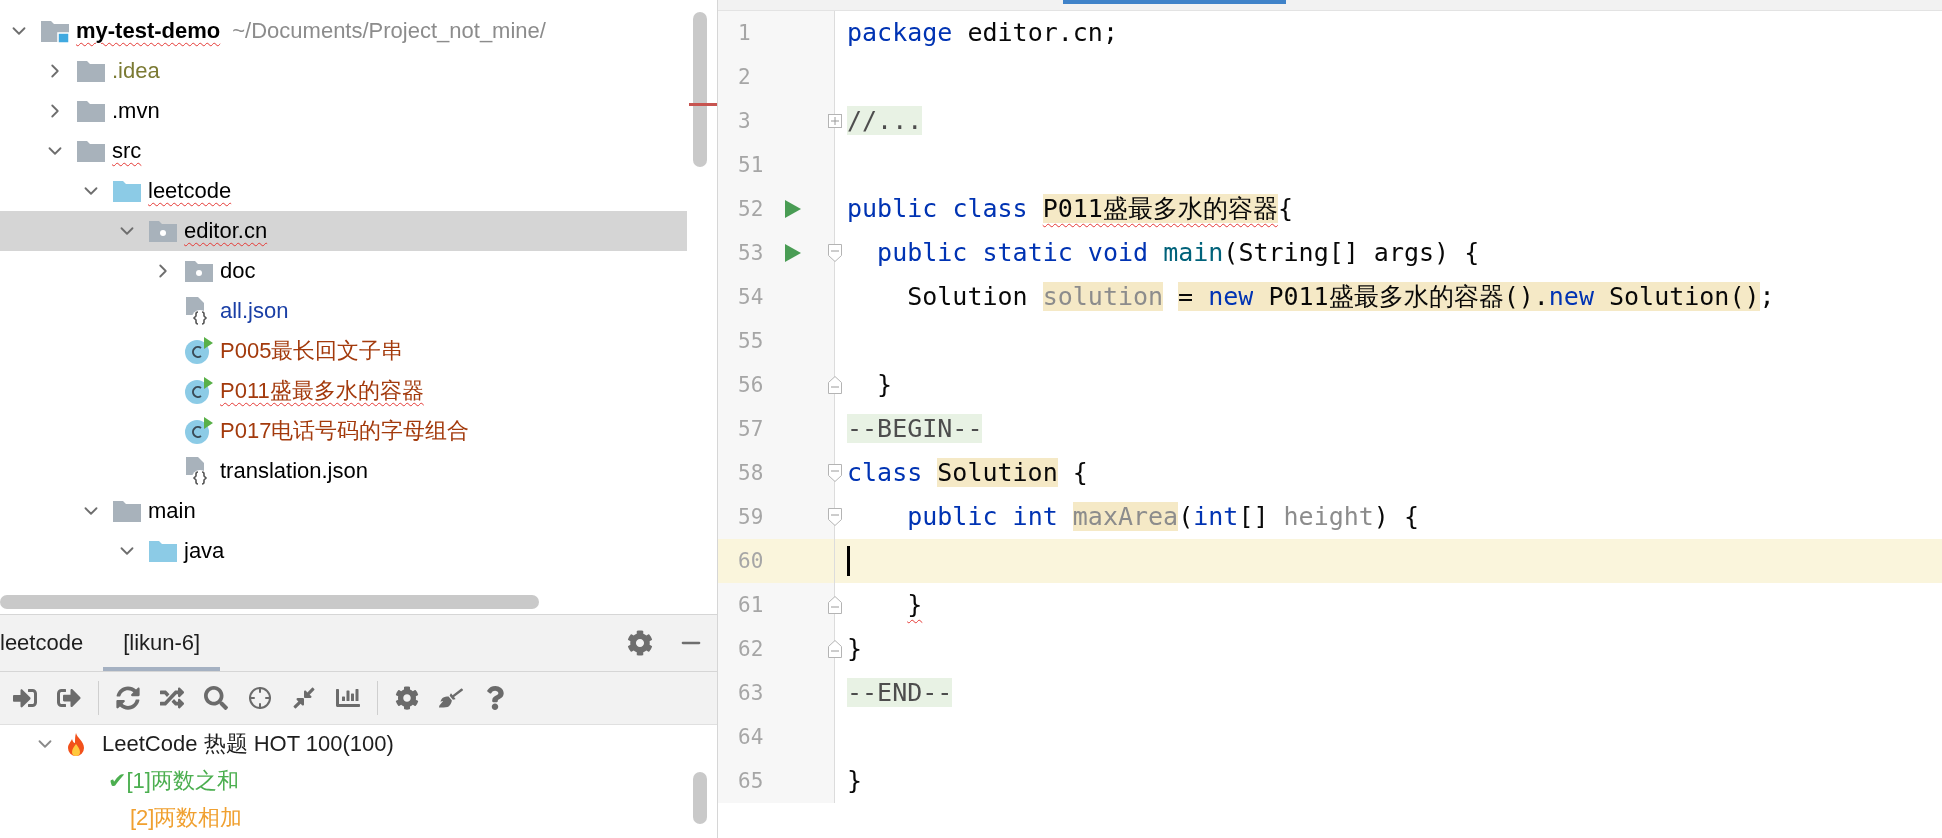 Image resolution: width=1942 pixels, height=838 pixels. I want to click on search-icon, so click(216, 698).